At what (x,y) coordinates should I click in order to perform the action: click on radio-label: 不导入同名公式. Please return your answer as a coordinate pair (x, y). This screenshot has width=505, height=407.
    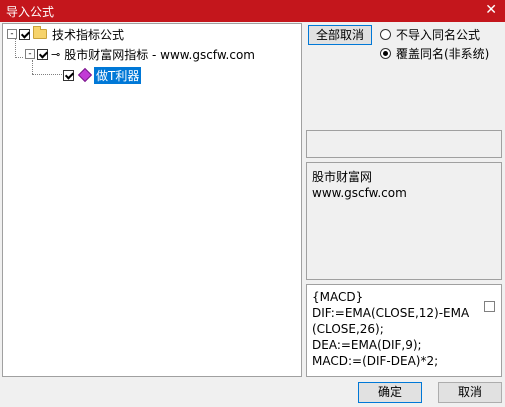
    Looking at the image, I should click on (438, 35).